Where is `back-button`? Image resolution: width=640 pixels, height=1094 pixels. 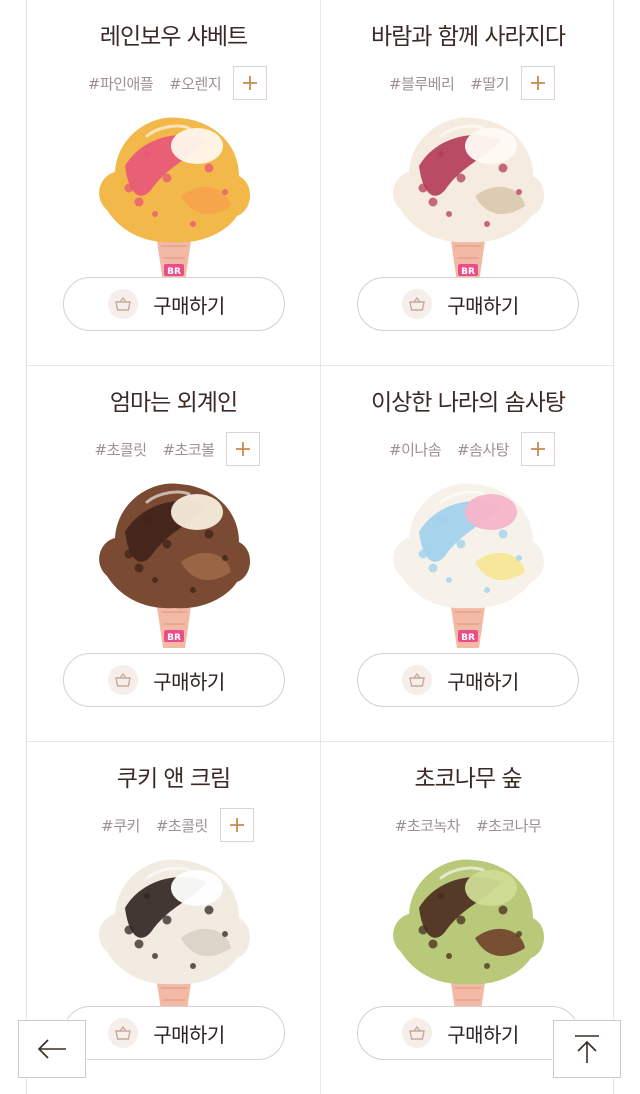
back-button is located at coordinates (52, 1049).